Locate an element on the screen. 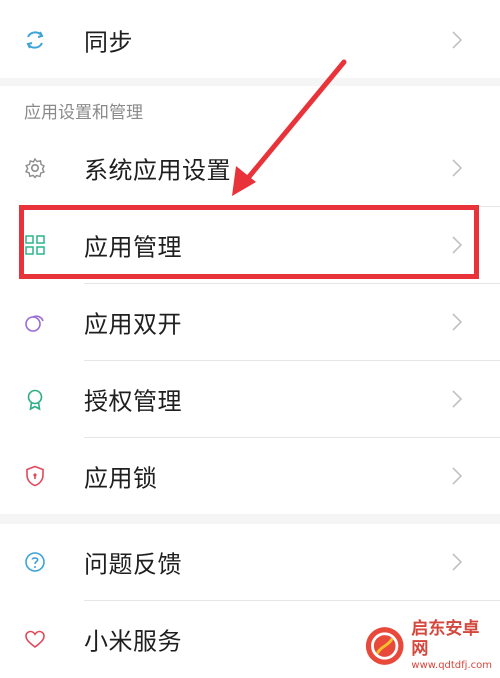 The width and height of the screenshot is (500, 678). gear-icon is located at coordinates (35, 168).